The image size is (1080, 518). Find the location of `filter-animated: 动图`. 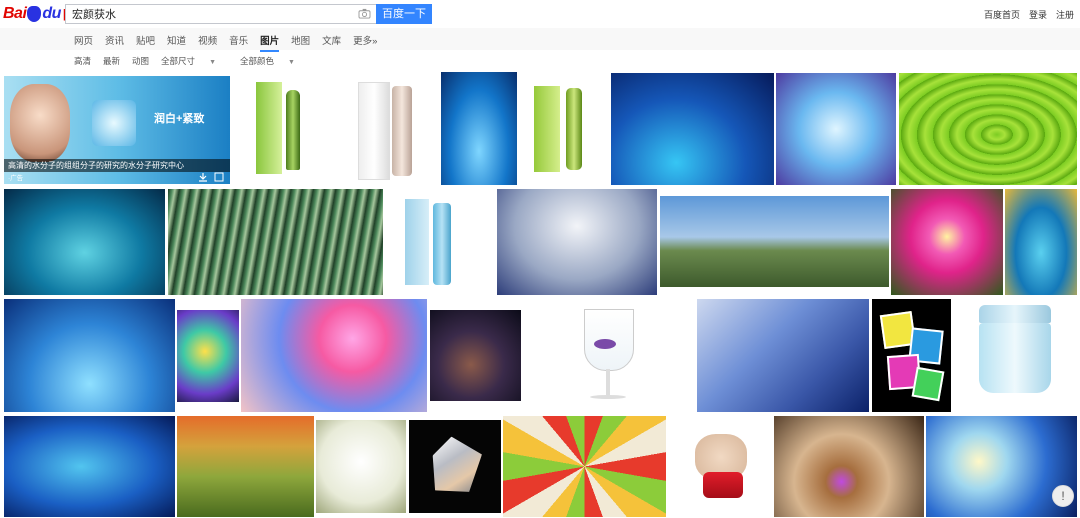

filter-animated: 动图 is located at coordinates (140, 61).